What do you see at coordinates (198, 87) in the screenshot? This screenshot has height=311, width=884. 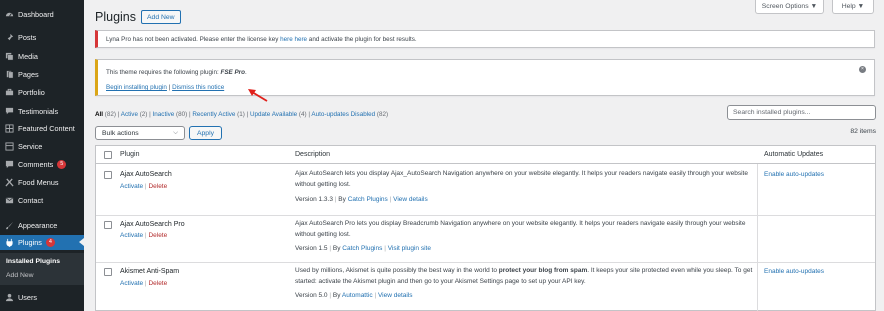 I see `dismiss-notice-link: Dismiss this notice` at bounding box center [198, 87].